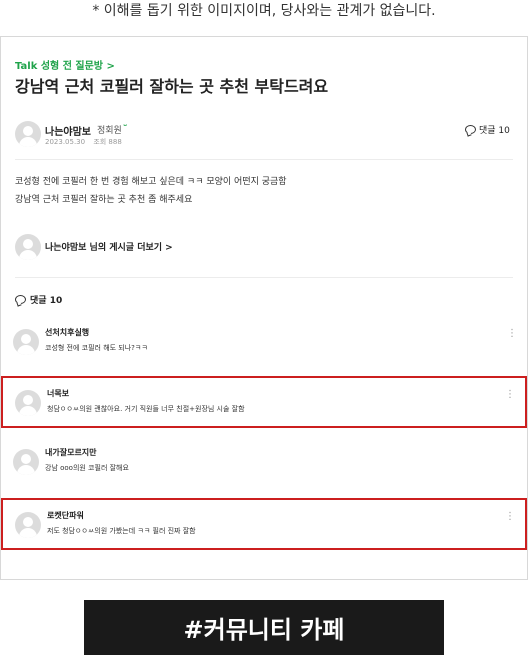  Describe the element at coordinates (109, 246) in the screenshot. I see `more-posts-link: 나는야맘보 님의 게시글 더보기 >` at that location.